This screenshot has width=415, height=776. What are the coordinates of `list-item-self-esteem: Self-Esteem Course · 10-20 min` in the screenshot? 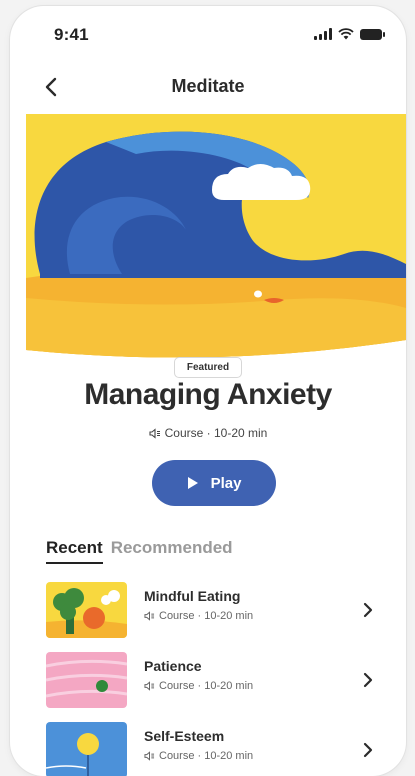 It's located at (219, 749).